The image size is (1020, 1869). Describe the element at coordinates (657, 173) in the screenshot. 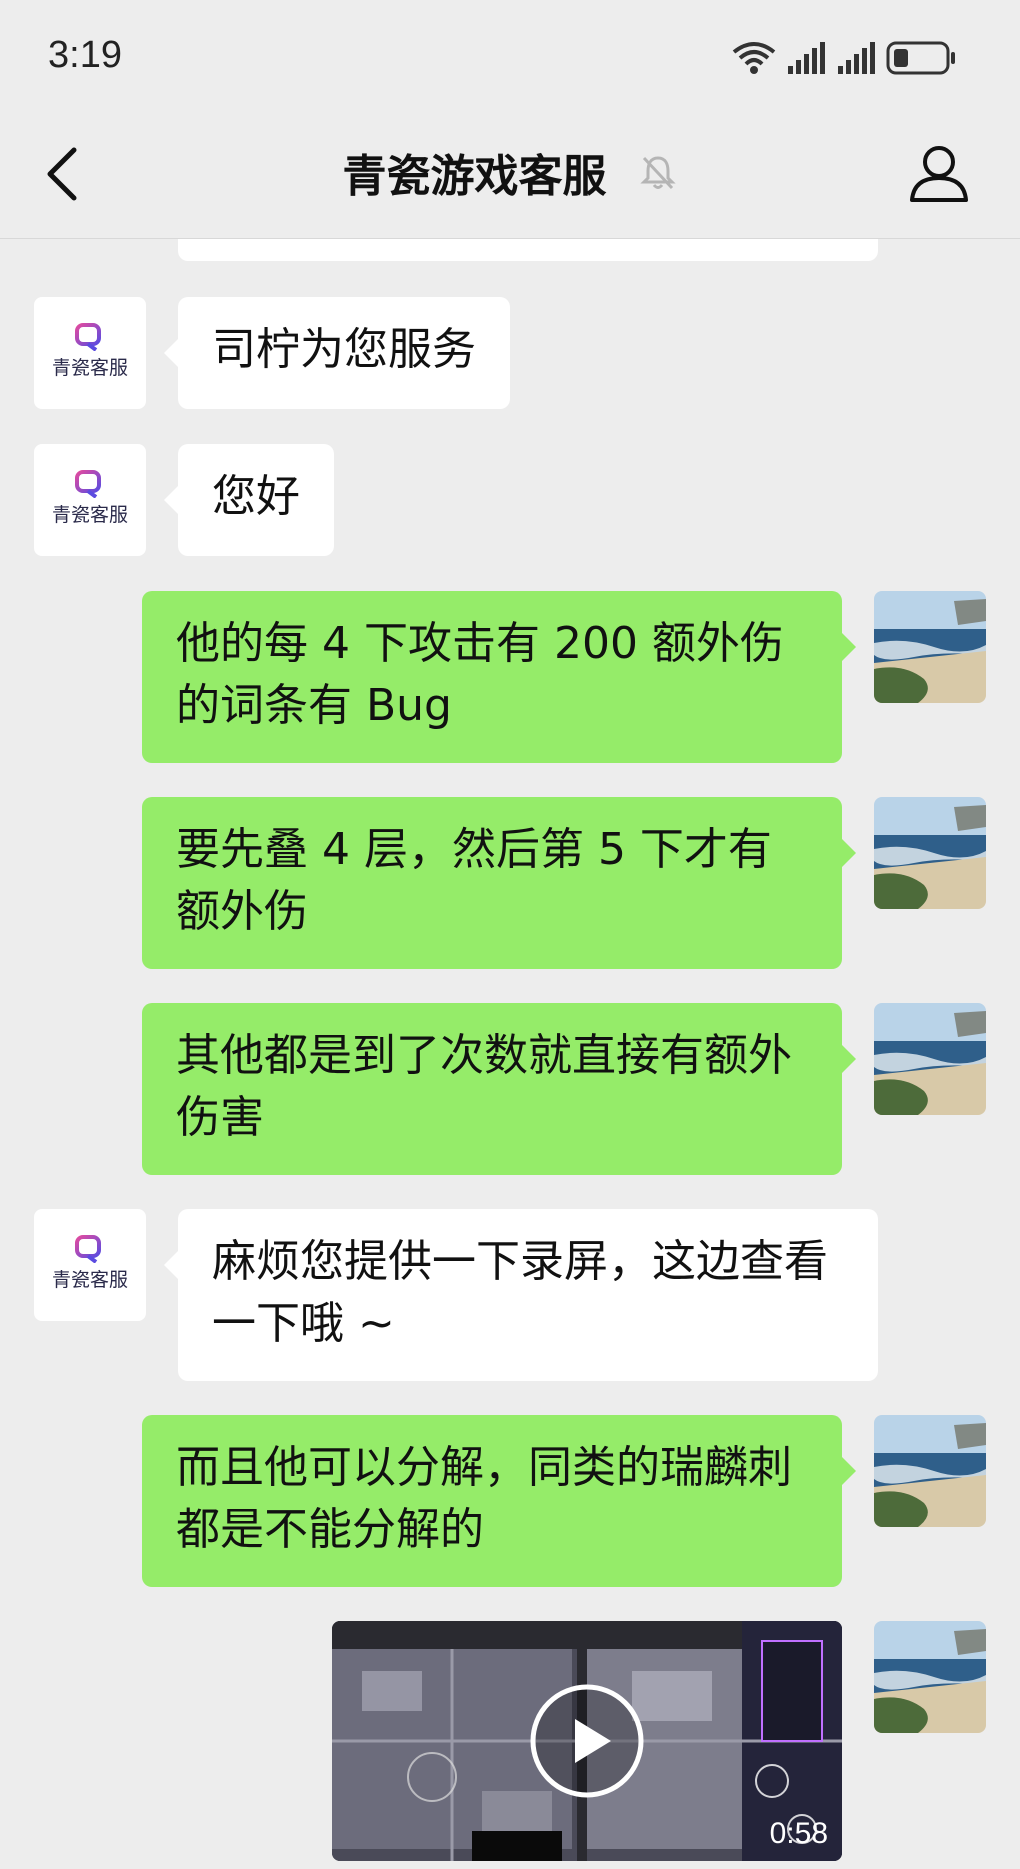

I see `mute-bell-icon` at that location.